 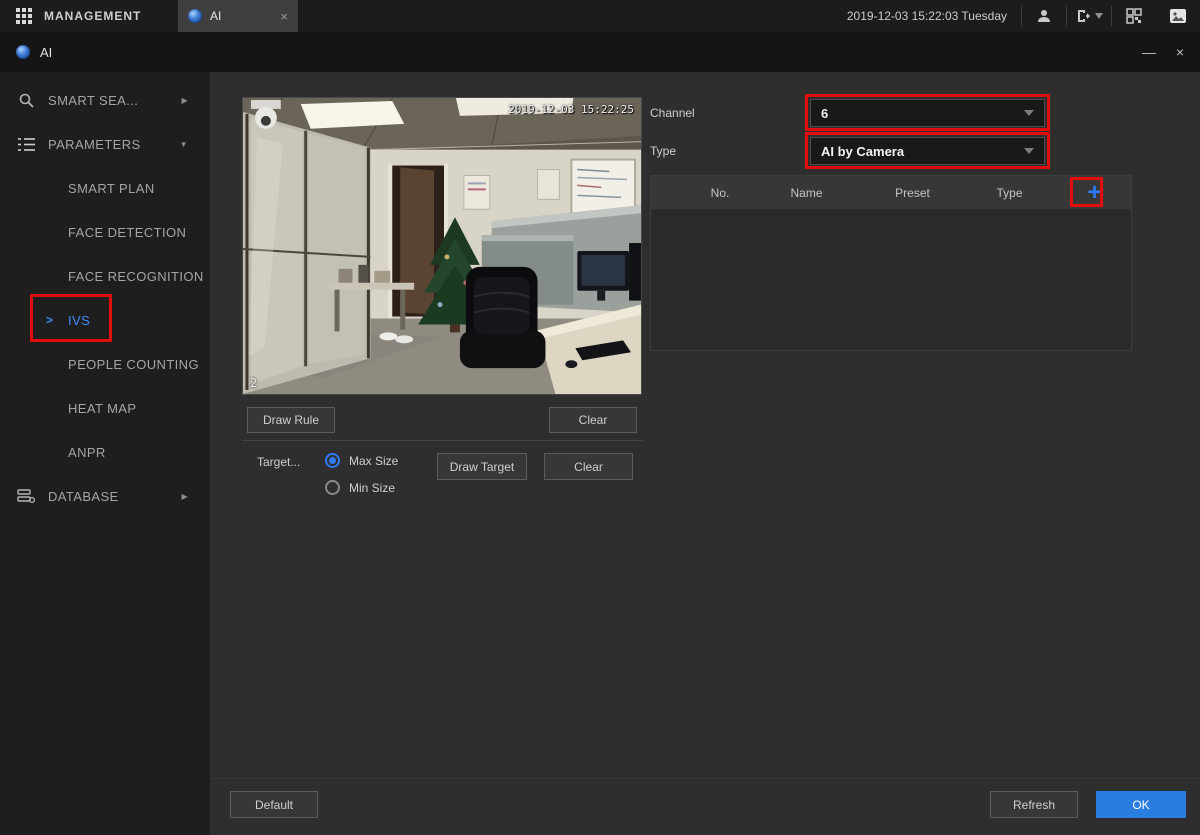 I want to click on sidebar-item-face-detection: FACE DETECTION, so click(x=105, y=232).